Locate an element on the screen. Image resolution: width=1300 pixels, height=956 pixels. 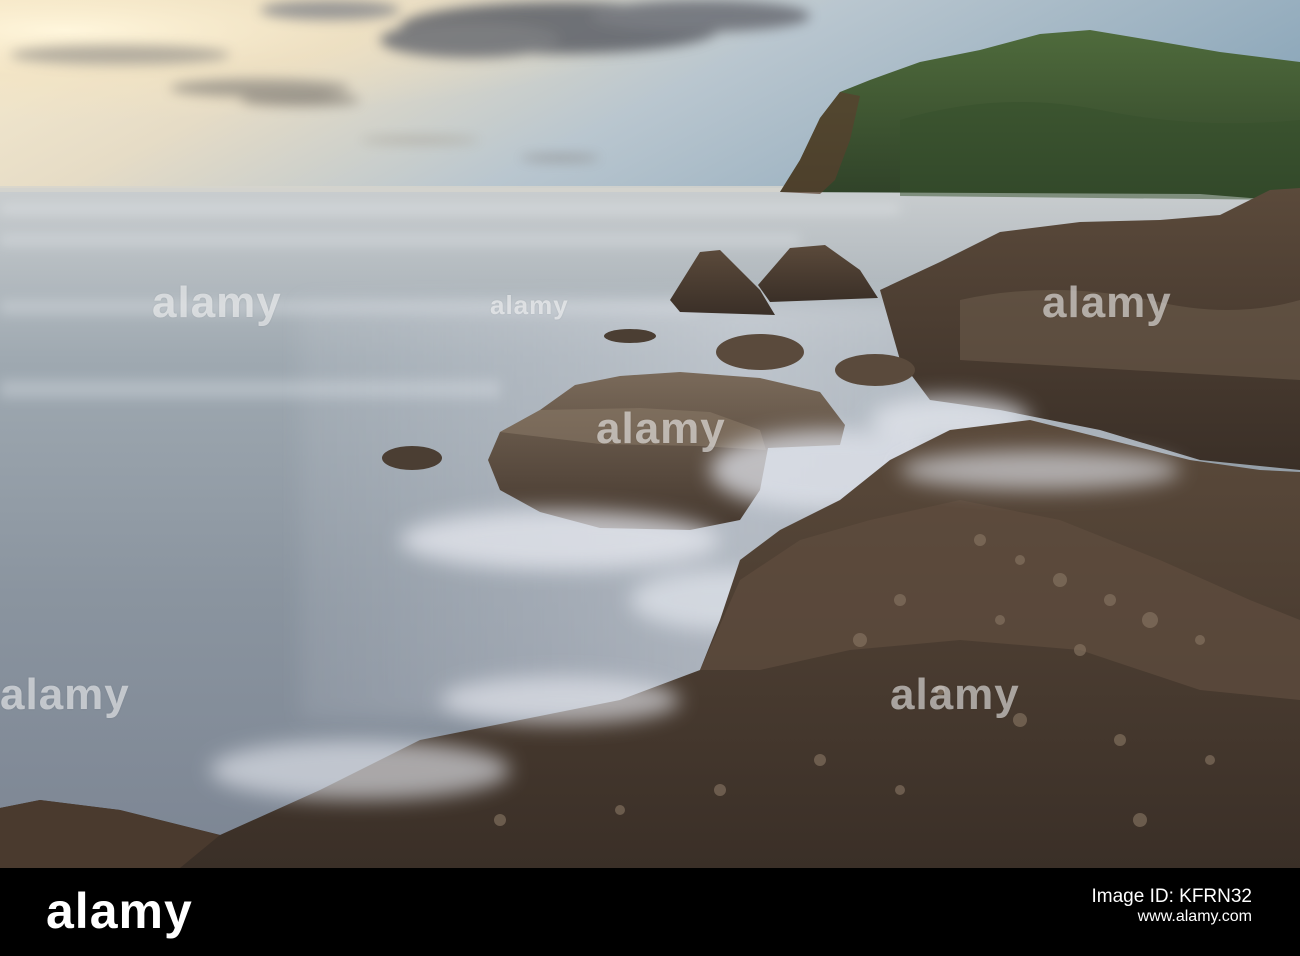
image-id-label: Image ID: KFRN32 is located at coordinates (1172, 896).